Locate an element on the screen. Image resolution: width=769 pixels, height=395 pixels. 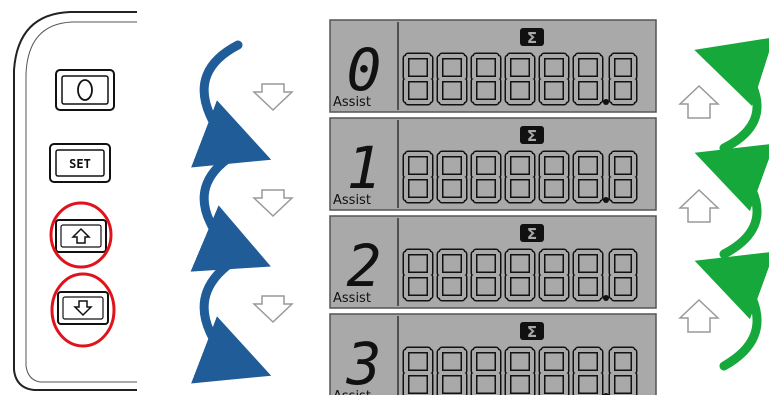
set-button: SET is located at coordinates (80, 163).